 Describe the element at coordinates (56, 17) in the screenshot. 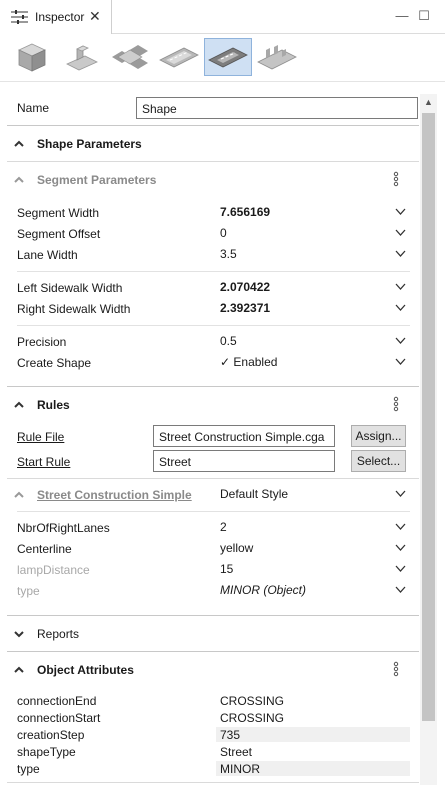

I see `inspector-tab: Inspector ✕` at that location.